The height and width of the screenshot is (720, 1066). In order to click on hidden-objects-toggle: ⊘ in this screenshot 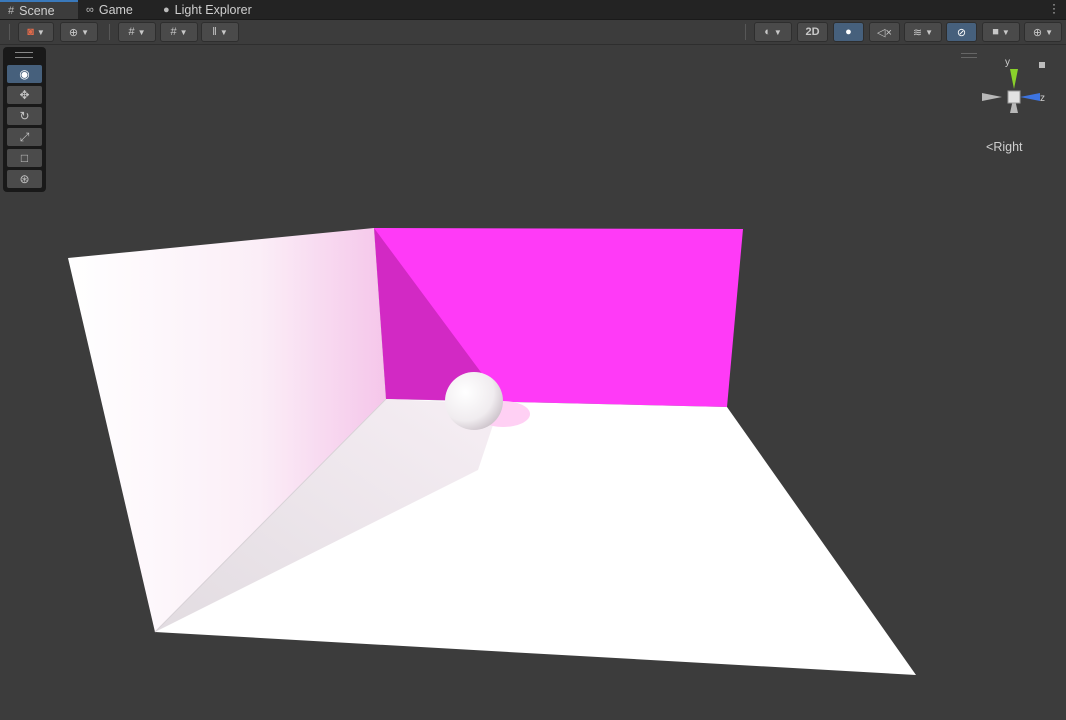, I will do `click(961, 32)`.